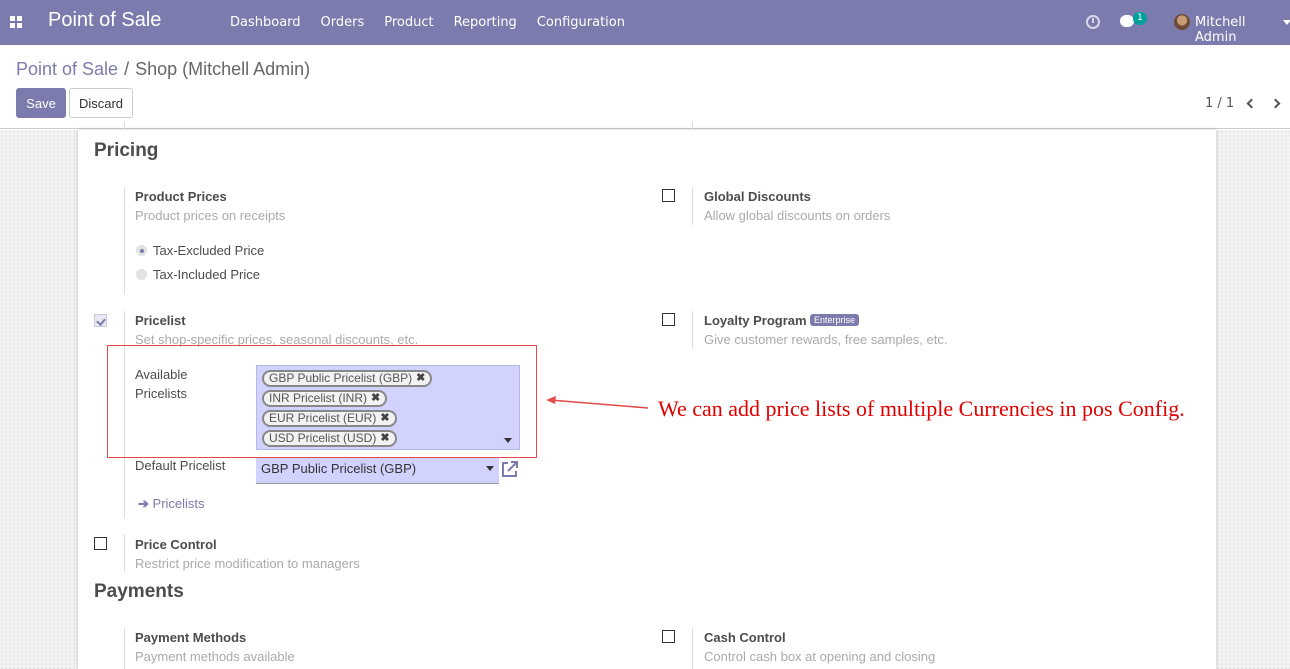  Describe the element at coordinates (247, 563) in the screenshot. I see `price-control-desc: Restrict price modification to managers` at that location.